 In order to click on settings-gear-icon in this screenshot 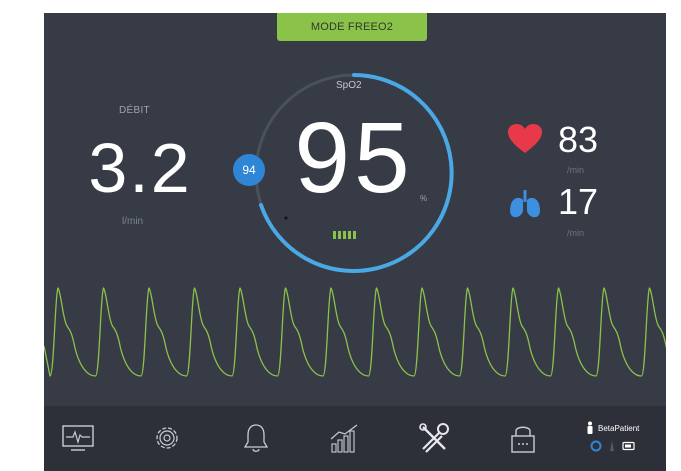, I will do `click(167, 438)`.